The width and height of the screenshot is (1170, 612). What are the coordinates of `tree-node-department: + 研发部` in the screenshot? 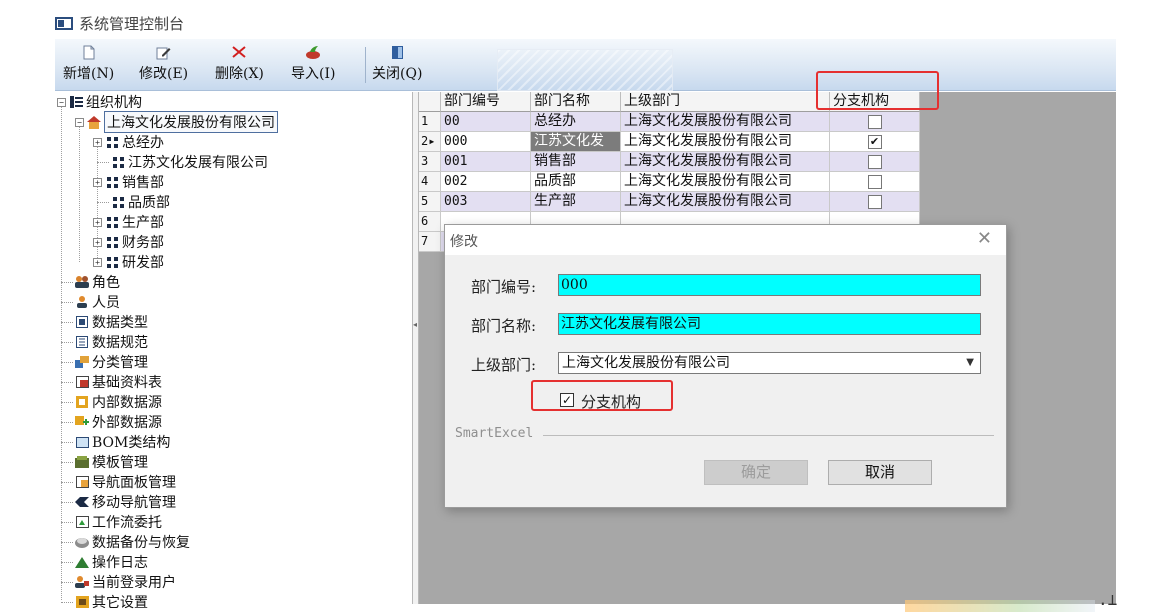 It's located at (128, 262).